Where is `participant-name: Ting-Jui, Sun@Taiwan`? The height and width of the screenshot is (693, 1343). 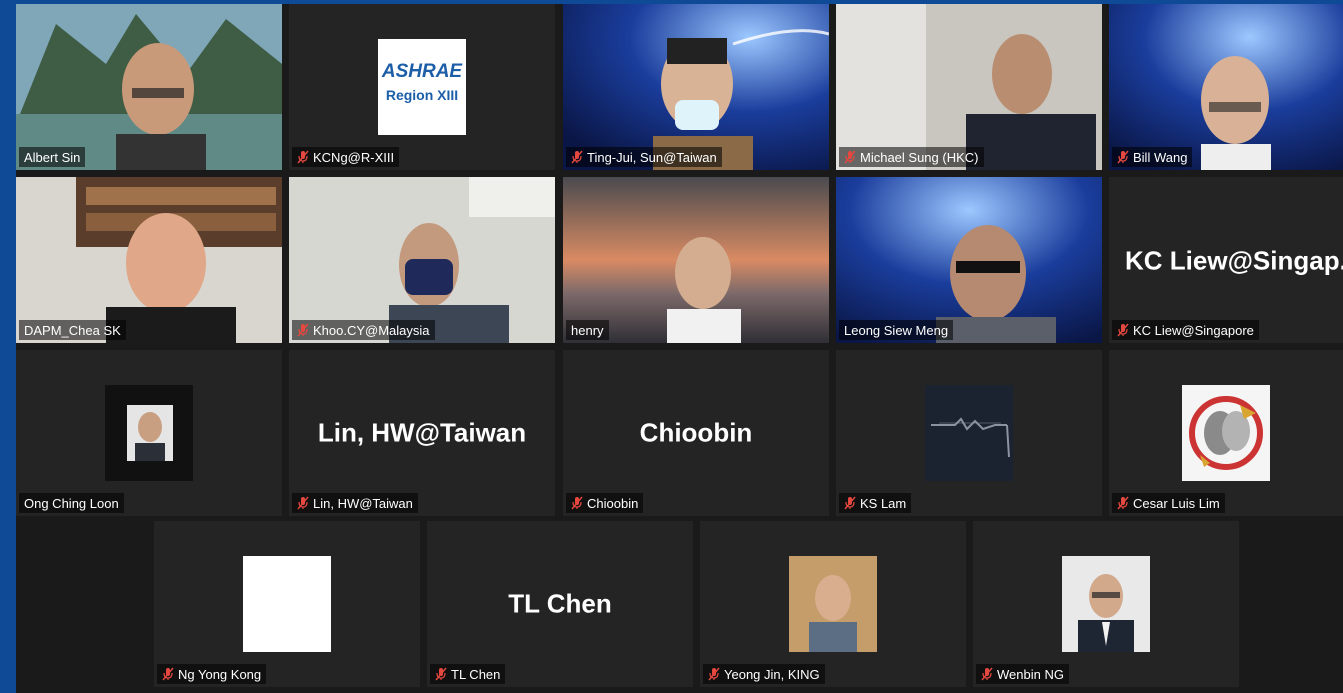 participant-name: Ting-Jui, Sun@Taiwan is located at coordinates (652, 157).